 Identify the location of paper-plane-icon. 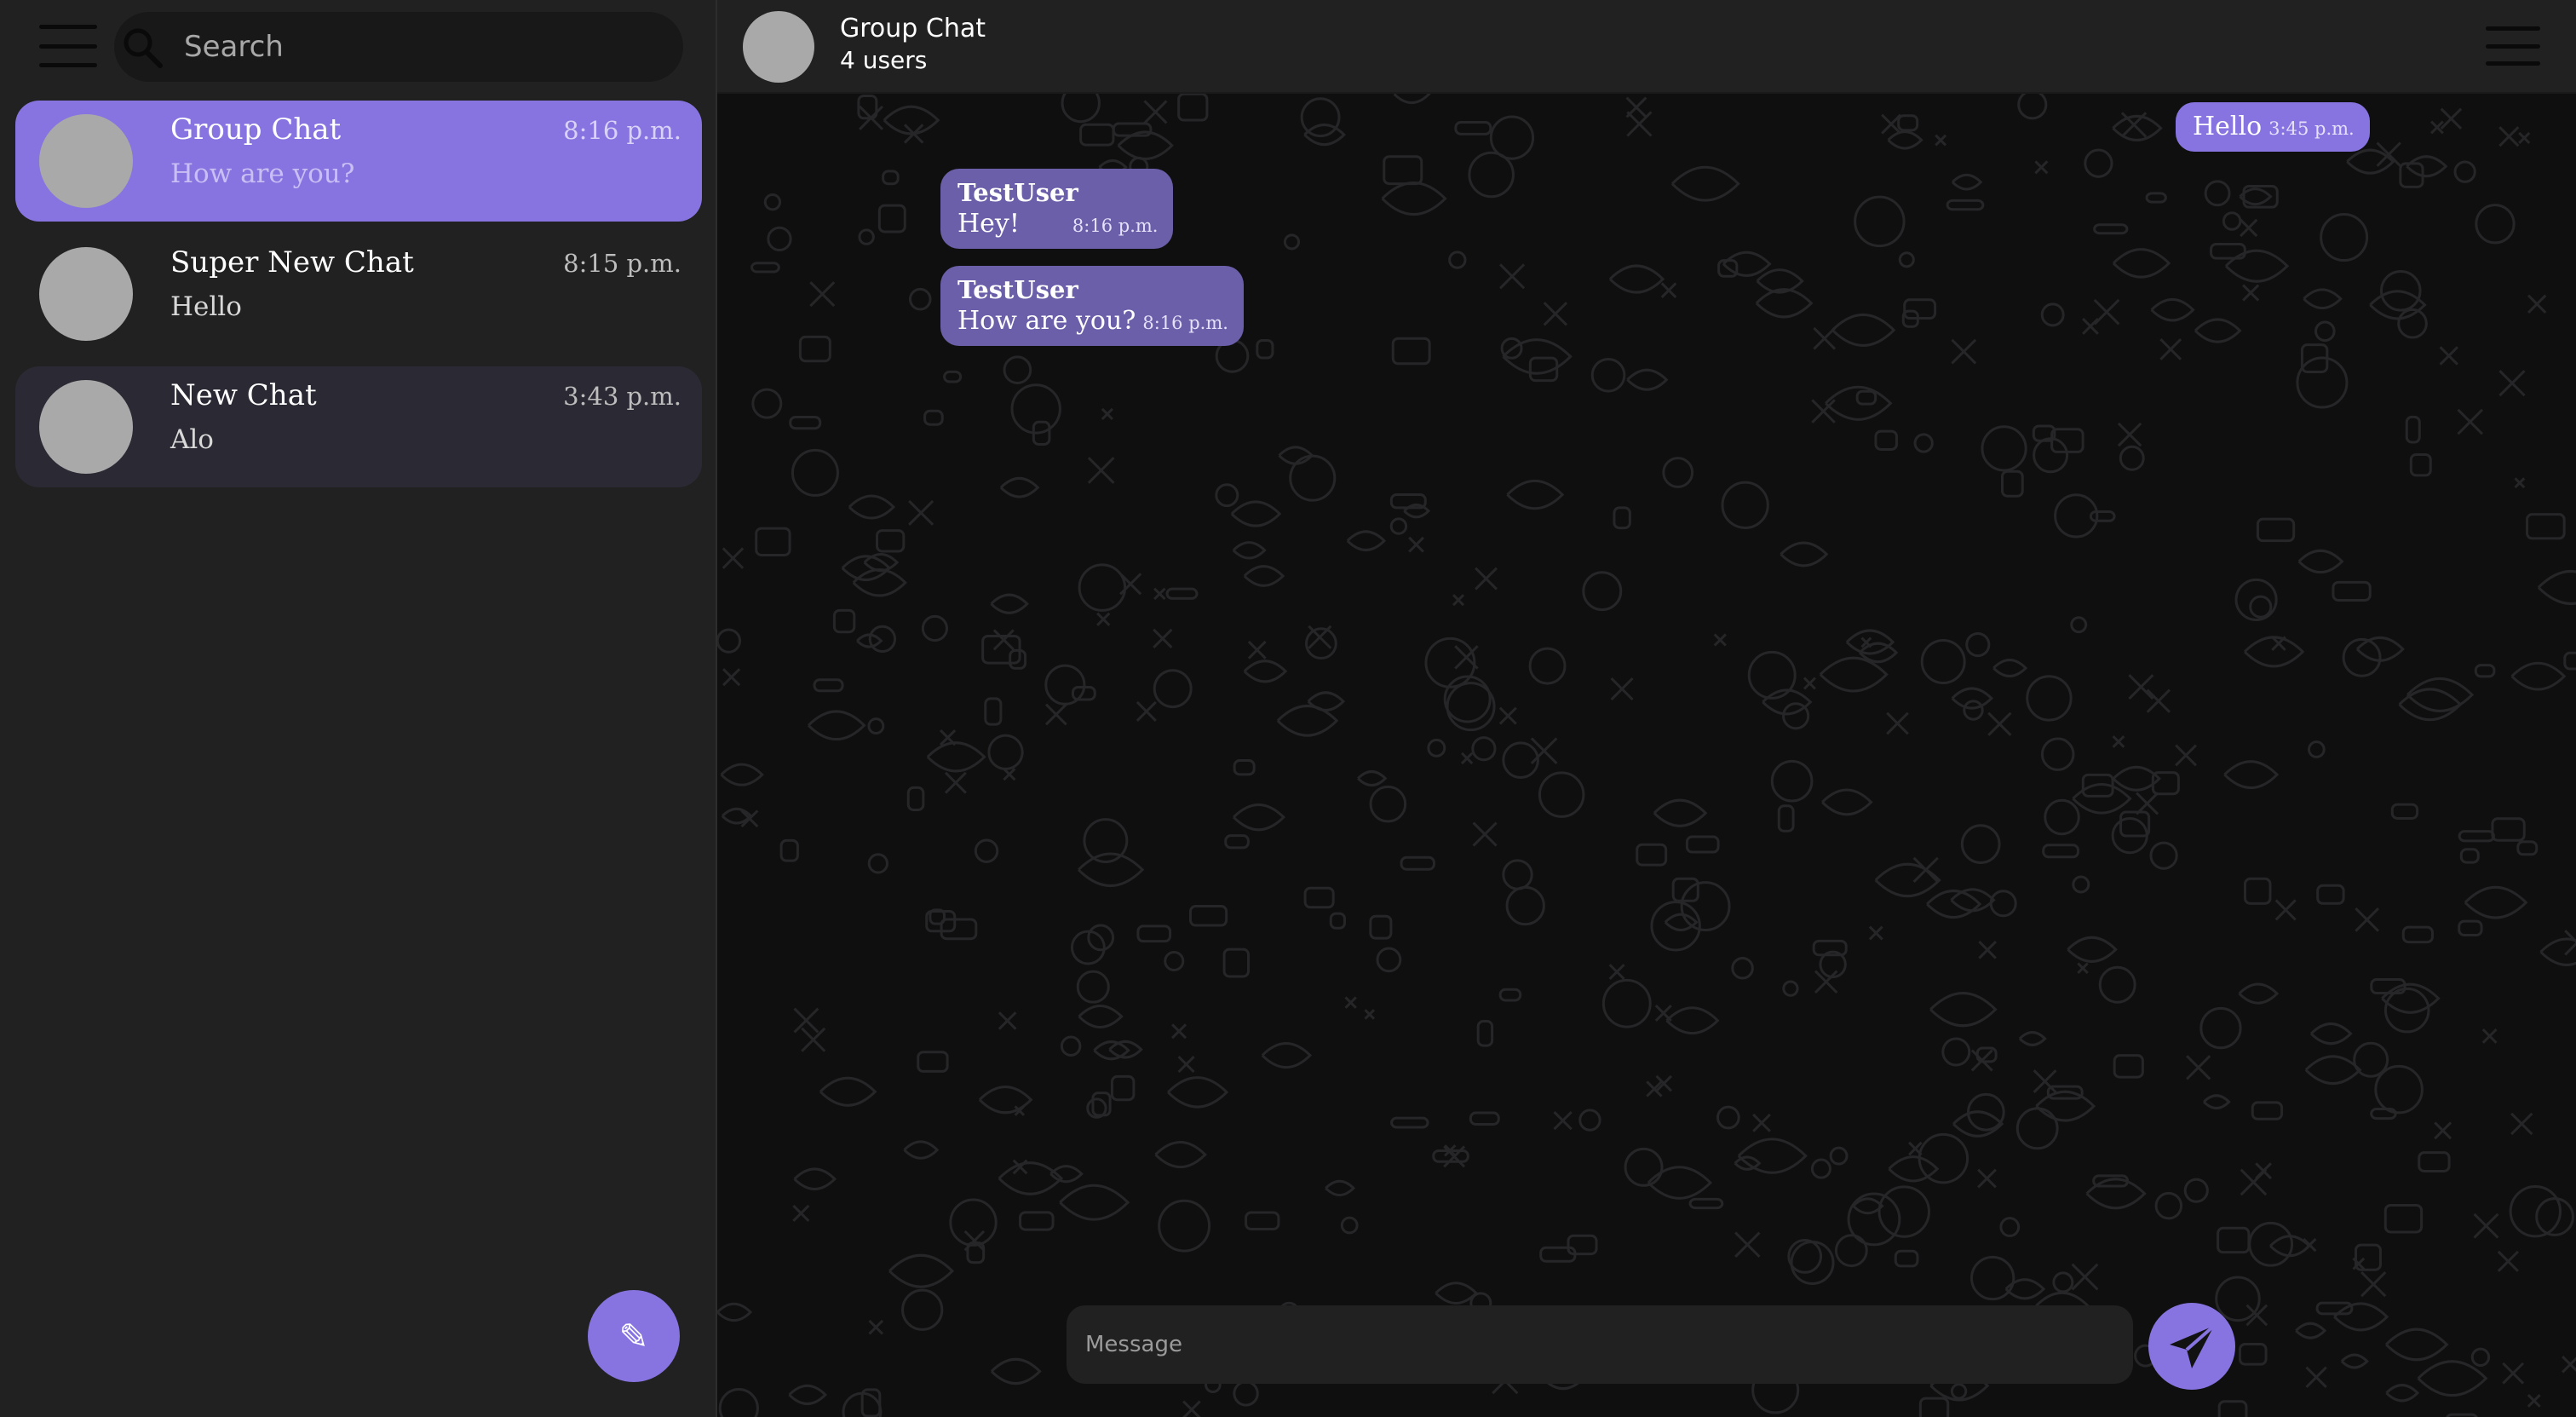
(2193, 1346).